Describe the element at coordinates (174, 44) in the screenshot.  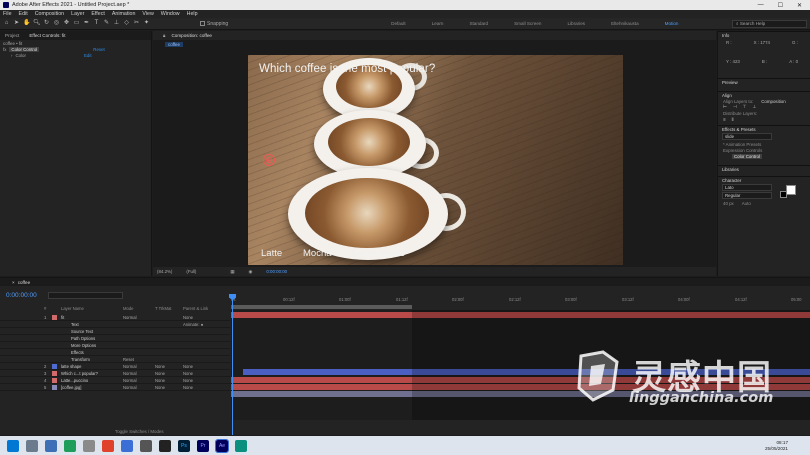
I see `comp-crumb: coffee` at that location.